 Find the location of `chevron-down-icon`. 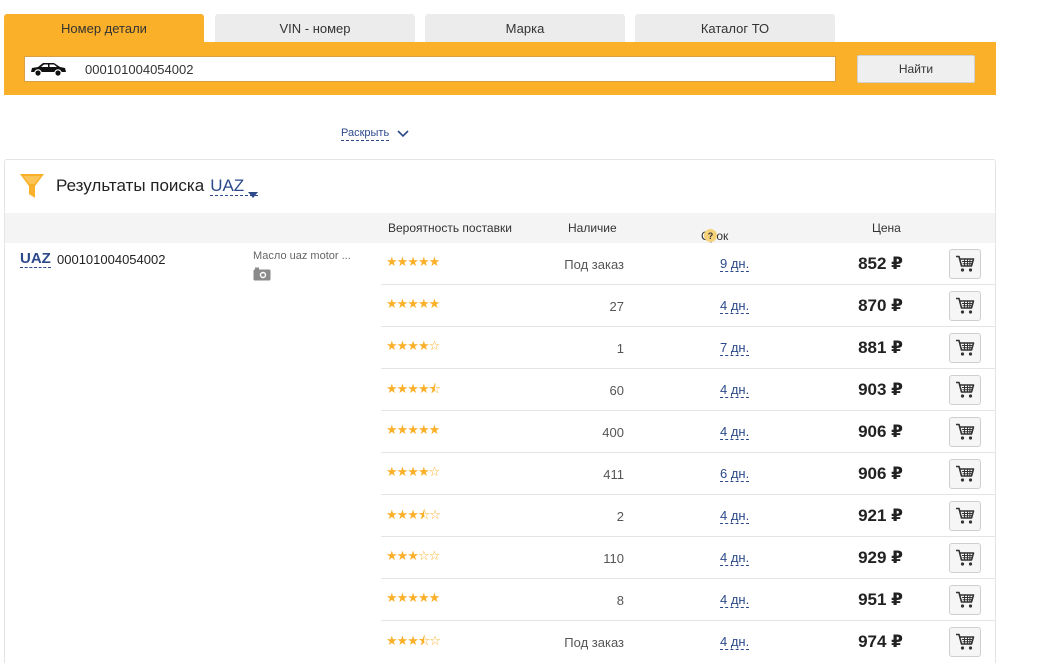

chevron-down-icon is located at coordinates (403, 134).